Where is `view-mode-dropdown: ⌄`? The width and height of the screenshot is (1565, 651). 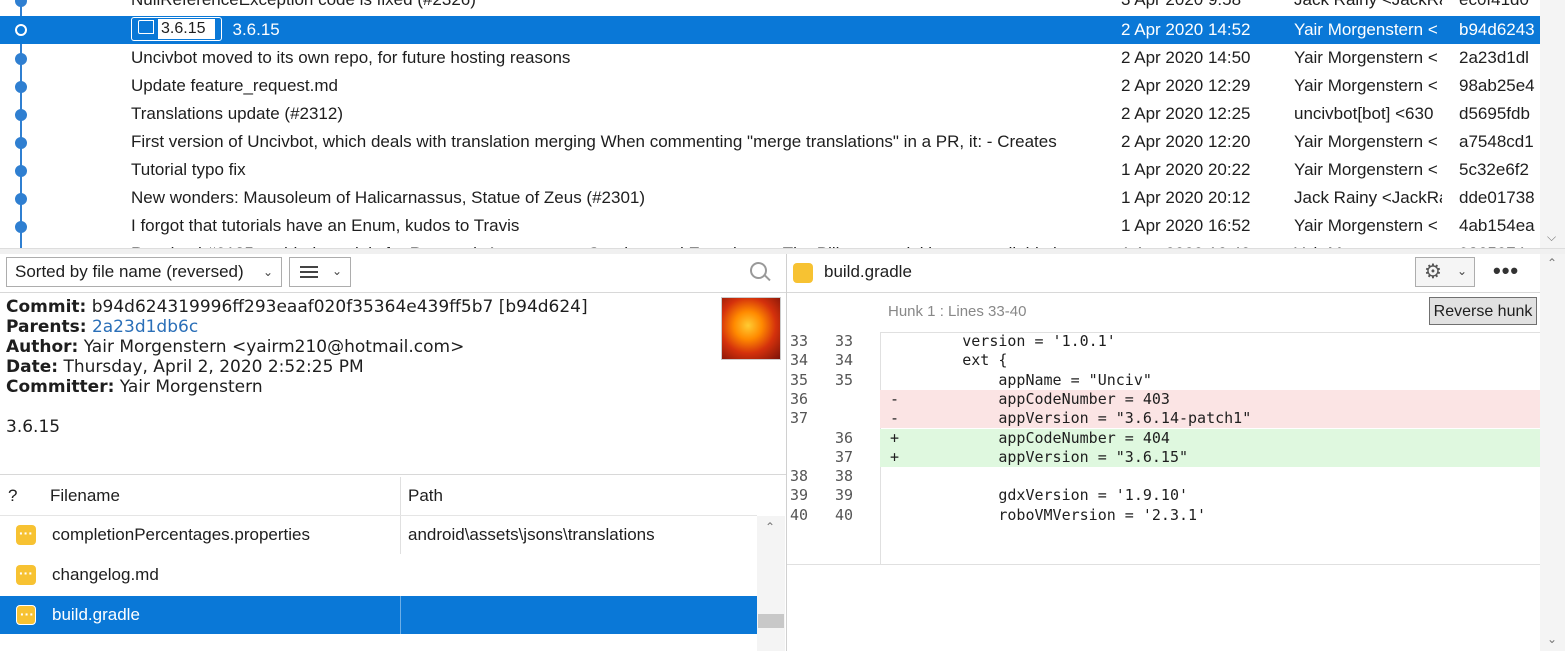
view-mode-dropdown: ⌄ is located at coordinates (320, 272).